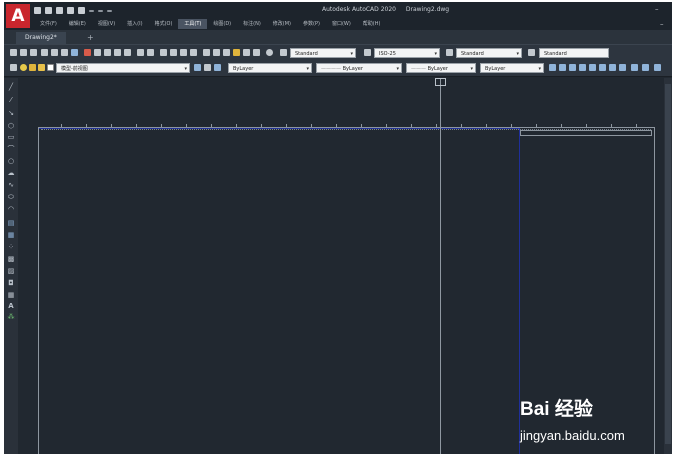 This screenshot has width=676, height=457. Describe the element at coordinates (206, 52) in the screenshot. I see `properties-icon` at that location.